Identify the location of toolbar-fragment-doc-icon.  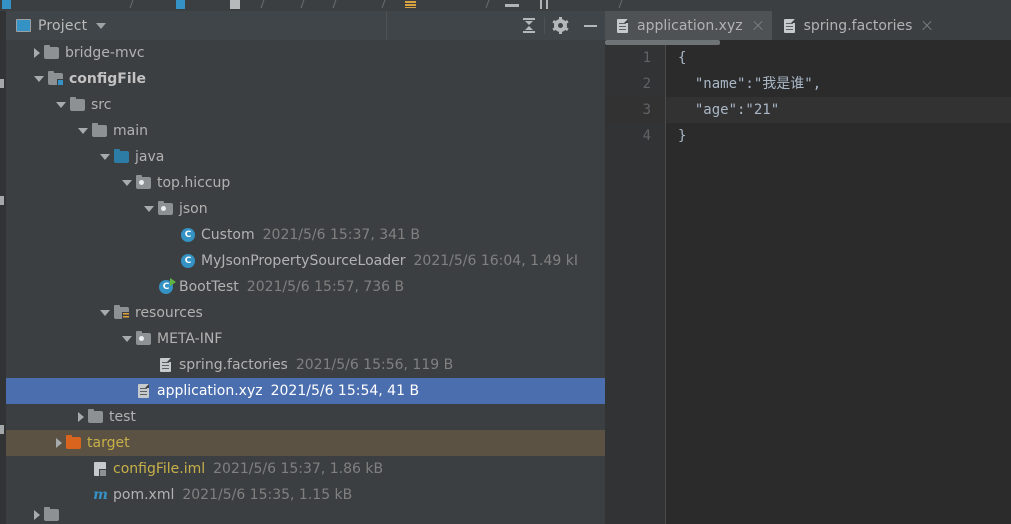
(235, 4).